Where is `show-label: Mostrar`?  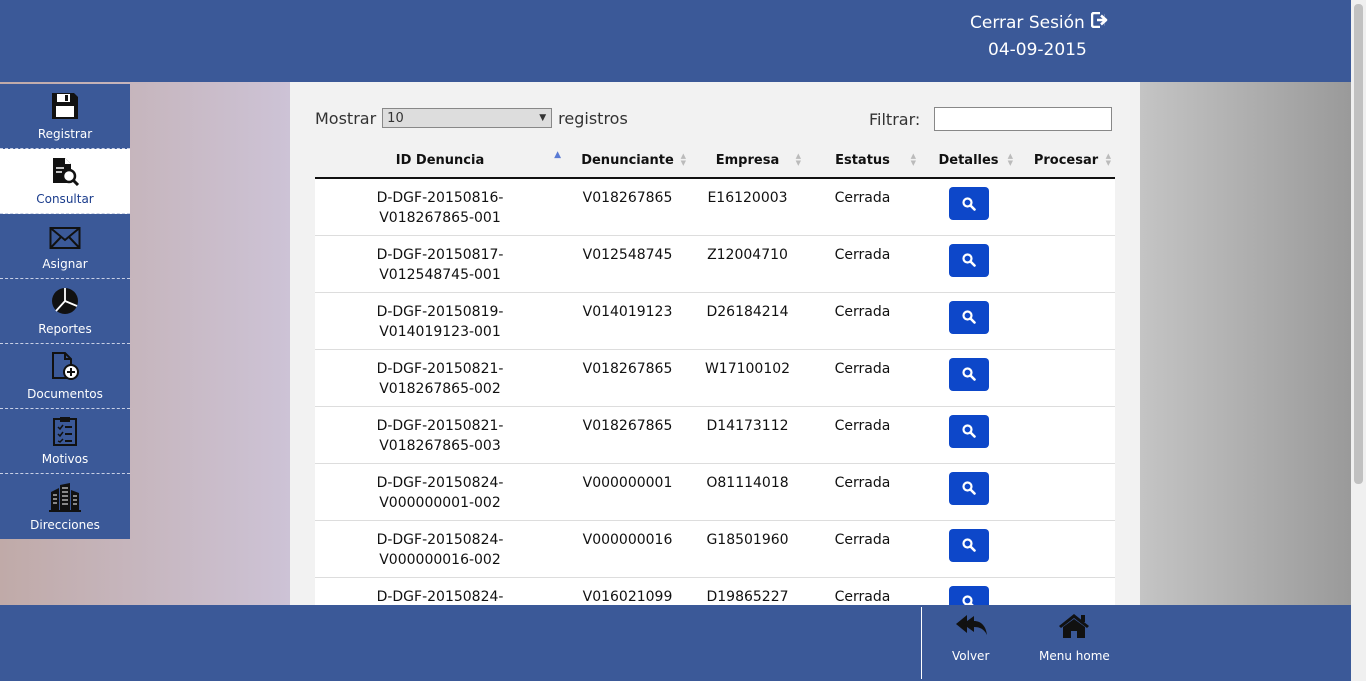
show-label: Mostrar is located at coordinates (346, 118).